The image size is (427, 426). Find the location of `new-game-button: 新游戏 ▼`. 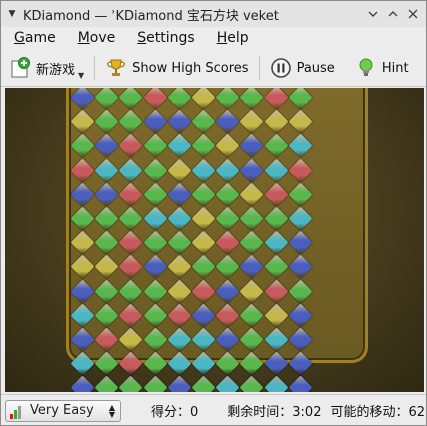

new-game-button: 新游戏 ▼ is located at coordinates (45, 68).